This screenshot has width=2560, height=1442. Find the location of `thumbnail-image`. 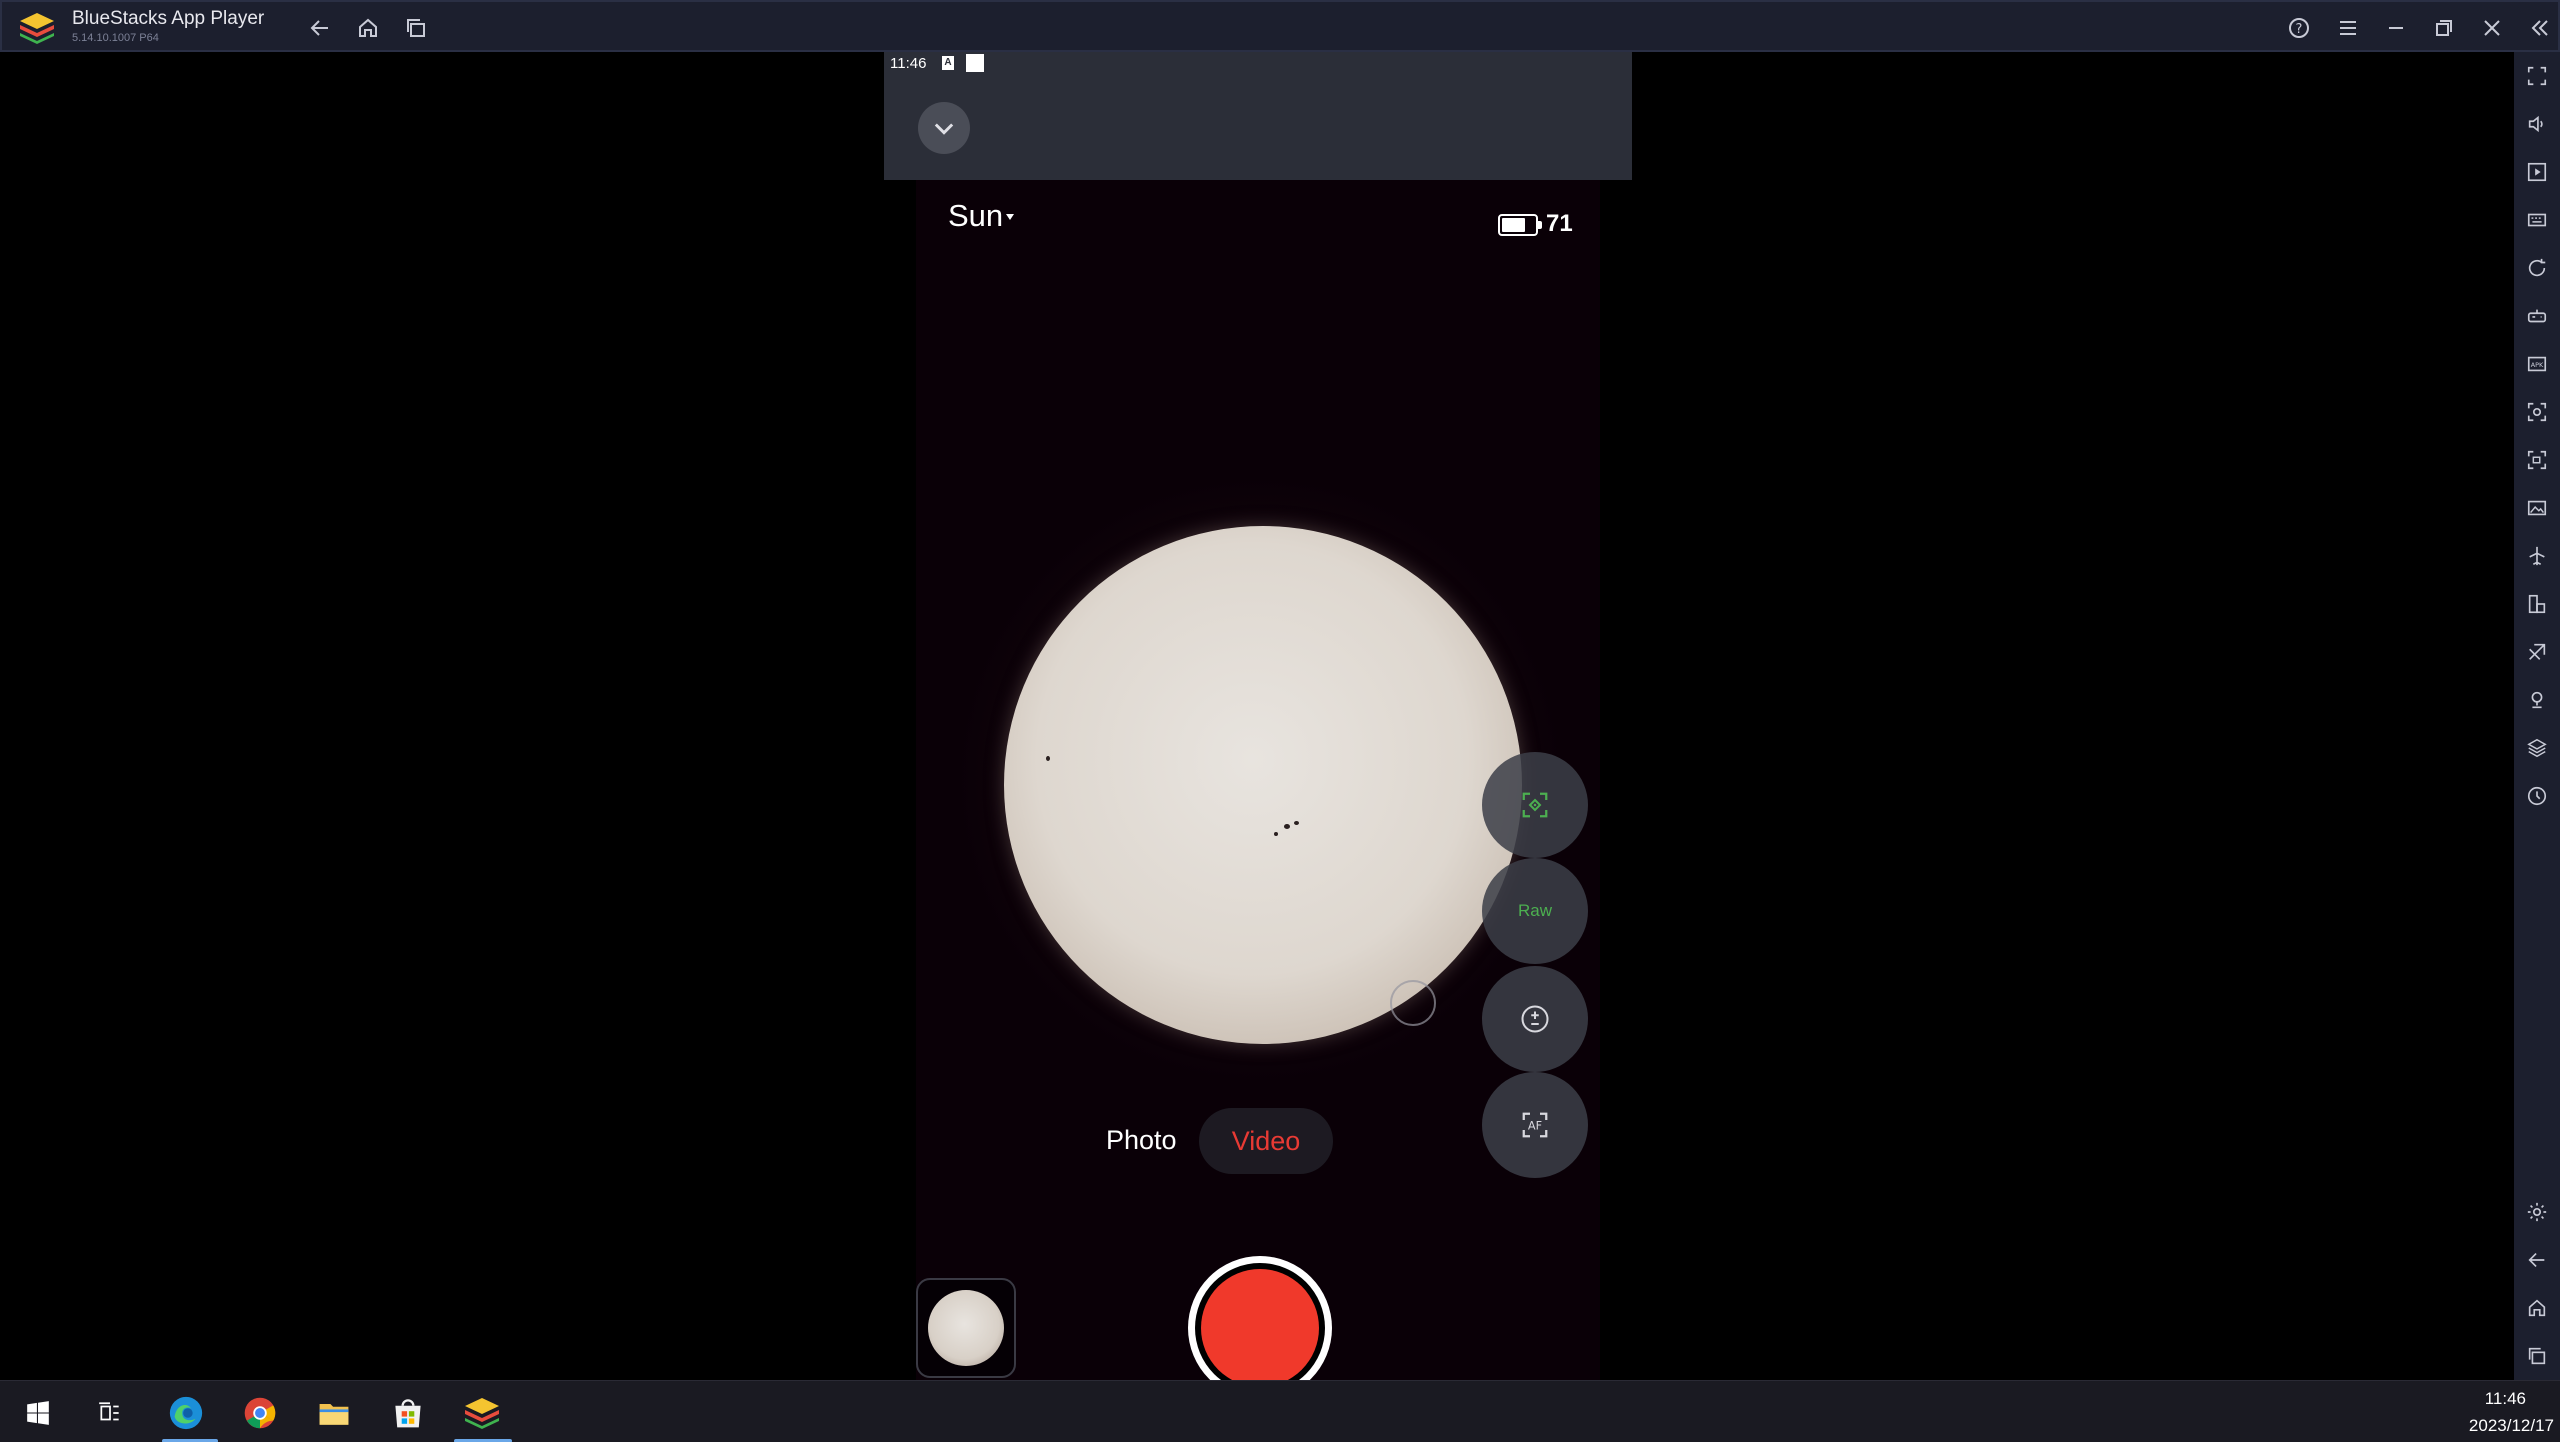

thumbnail-image is located at coordinates (966, 1328).